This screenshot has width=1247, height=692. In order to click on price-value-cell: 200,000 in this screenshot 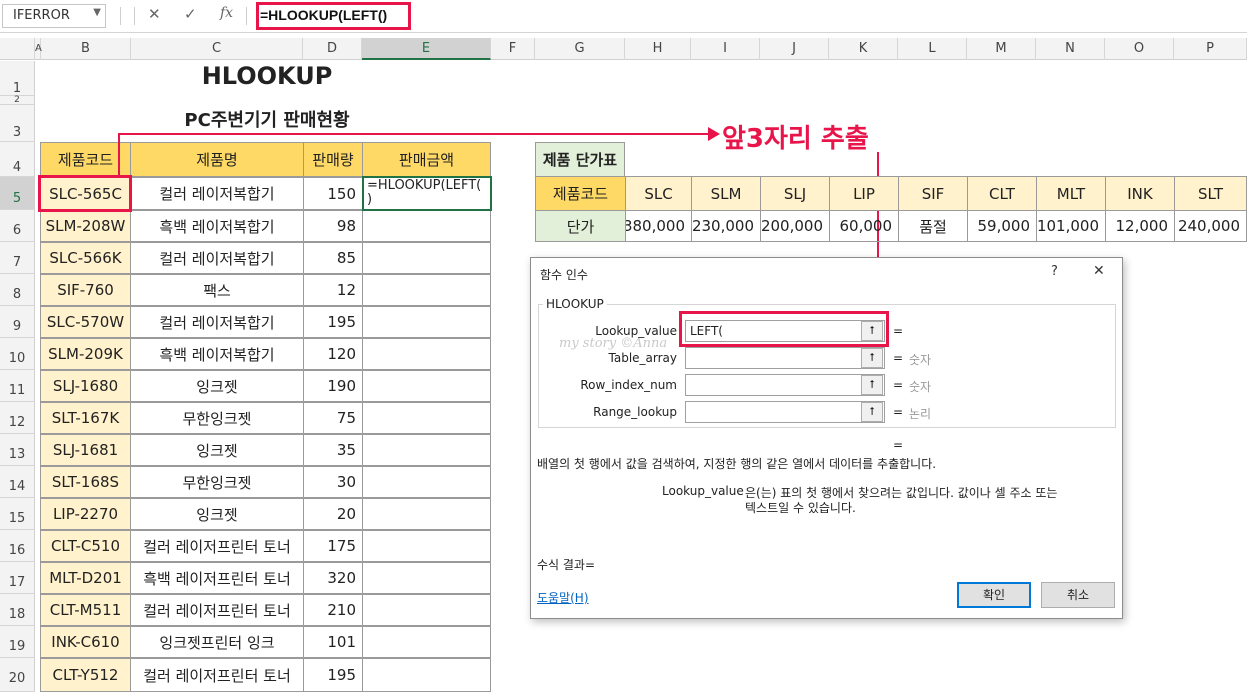, I will do `click(795, 226)`.